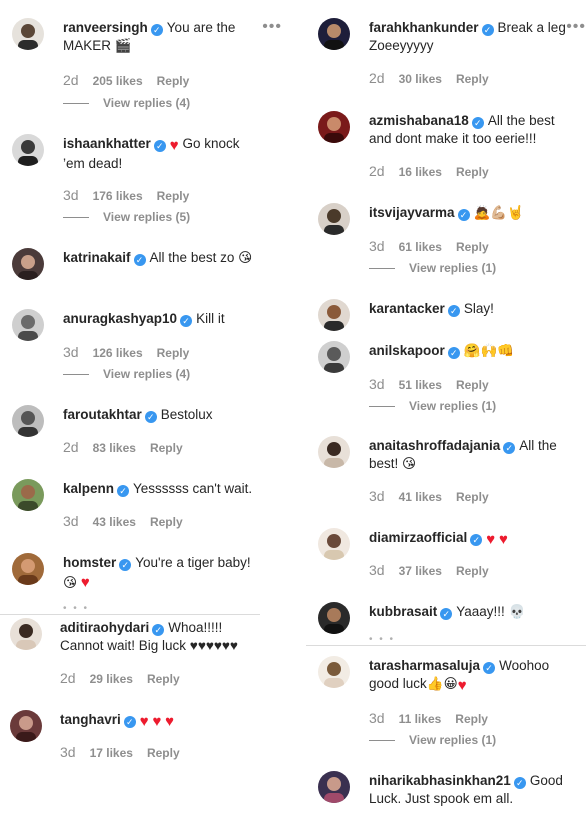 The image size is (586, 831). What do you see at coordinates (420, 79) in the screenshot?
I see `like-count: 30 likes` at bounding box center [420, 79].